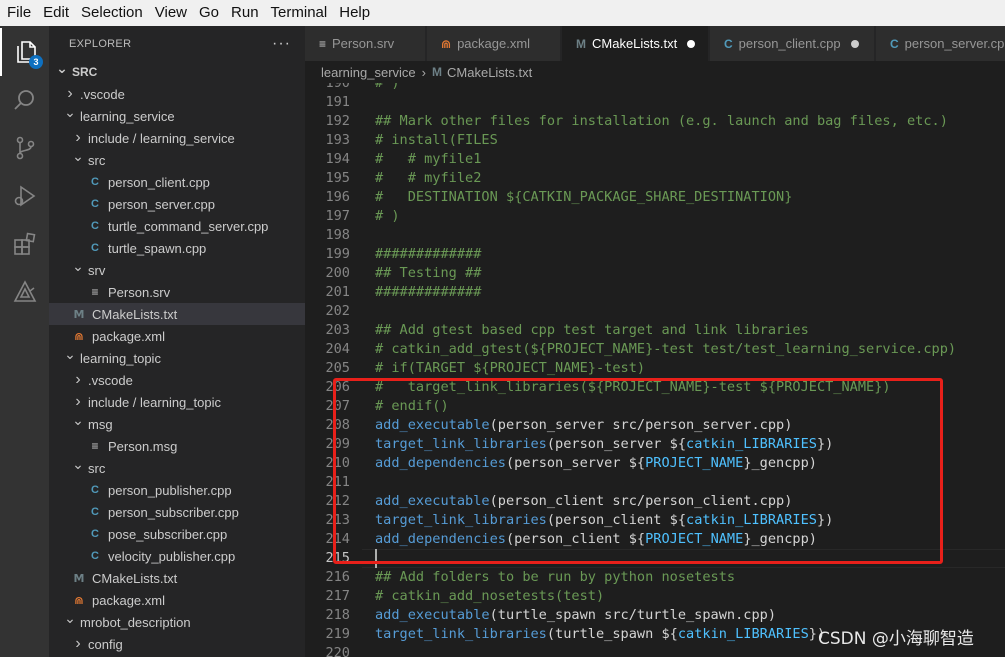 The height and width of the screenshot is (657, 1005). What do you see at coordinates (24, 341) in the screenshot?
I see `activity-bar: 3` at bounding box center [24, 341].